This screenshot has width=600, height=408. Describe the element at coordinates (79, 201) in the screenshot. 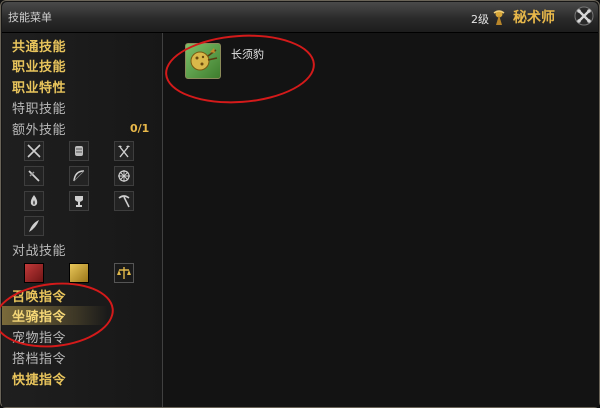

I see `trophy-icon` at that location.